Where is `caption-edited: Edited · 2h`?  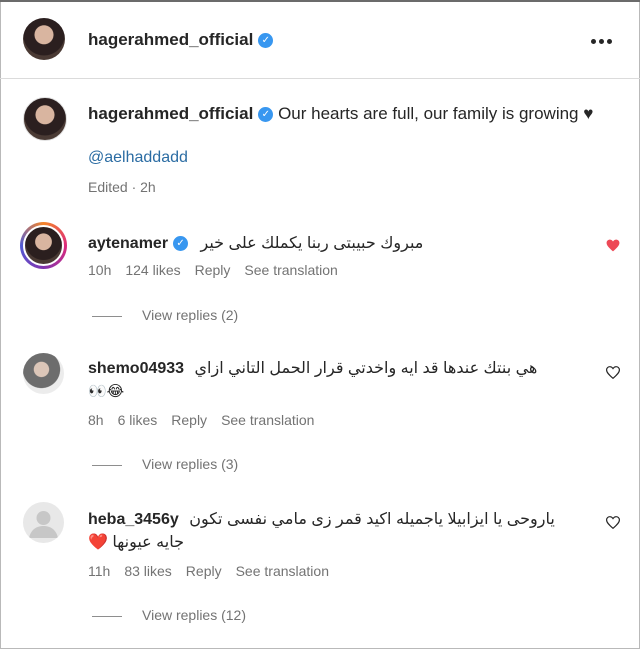
caption-edited: Edited · 2h is located at coordinates (122, 187).